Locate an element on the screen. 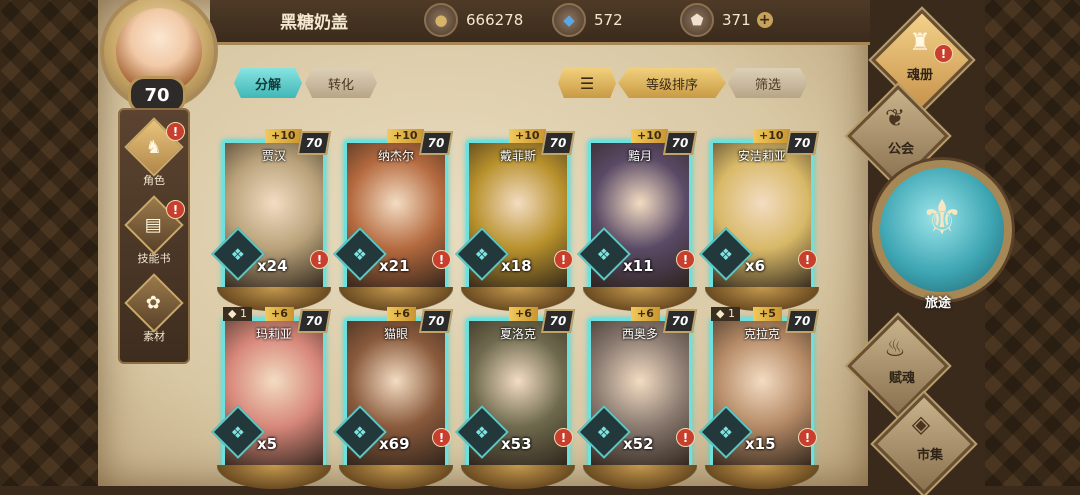 This screenshot has height=495, width=1080. gold-value: 666278 is located at coordinates (495, 20).